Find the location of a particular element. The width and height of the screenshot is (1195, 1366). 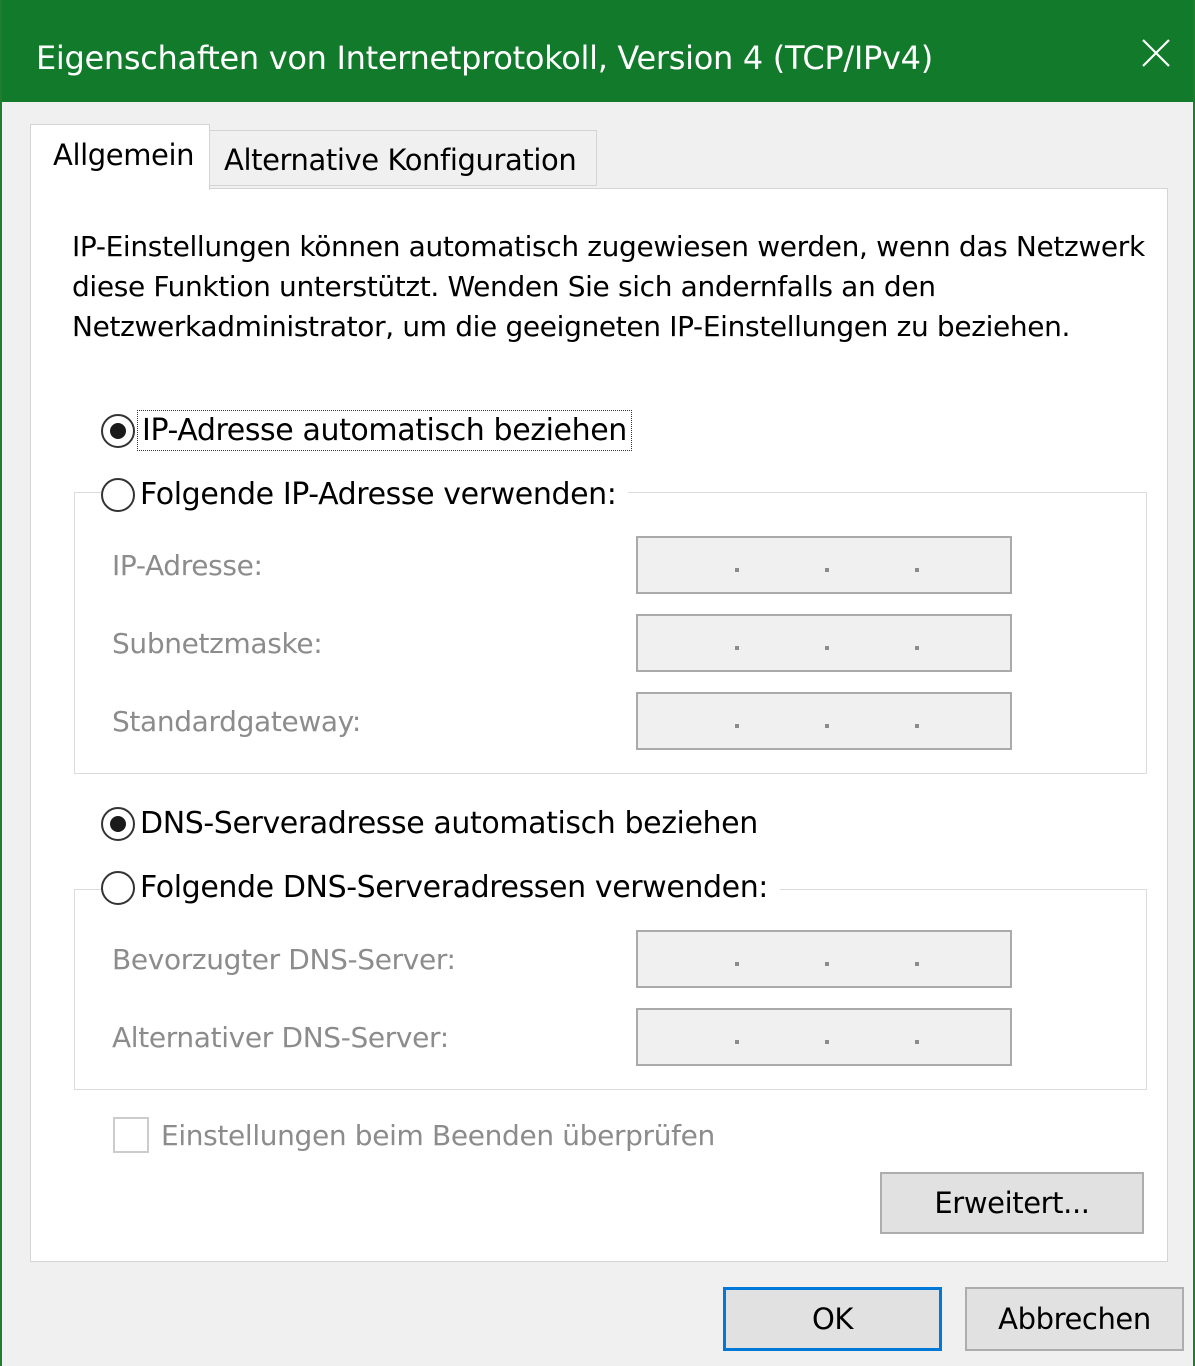

preferred-dns-label: Bevorzugter DNS-Server: is located at coordinates (284, 959).